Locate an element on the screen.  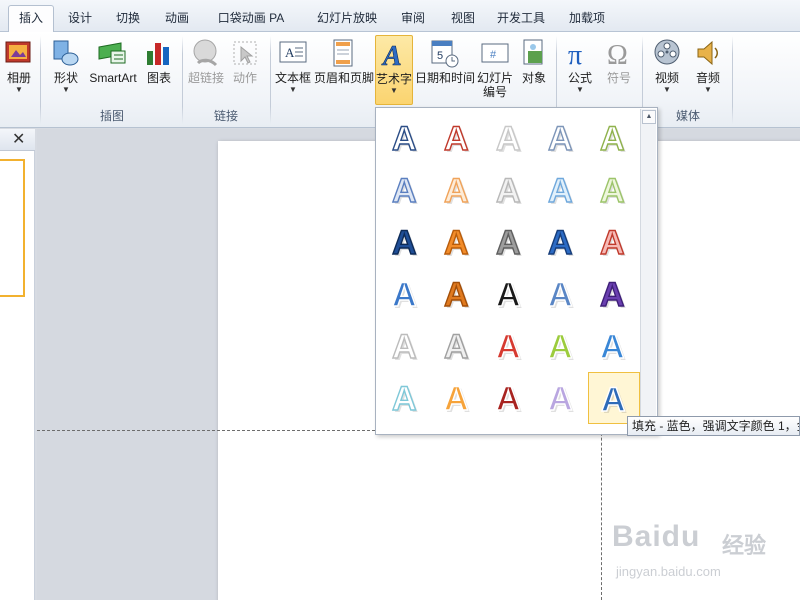
header-footer-label: 页眉和页脚 is located at coordinates (344, 78).